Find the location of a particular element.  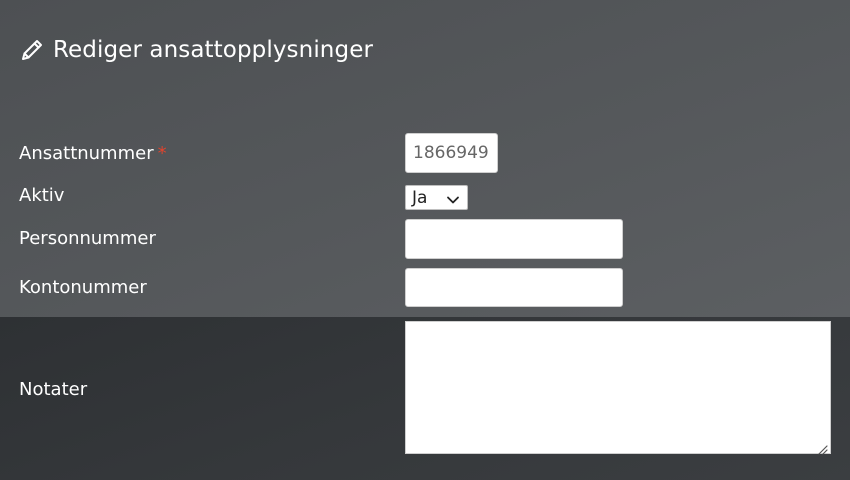

personal-number-label: Personnummer is located at coordinates (87, 238).